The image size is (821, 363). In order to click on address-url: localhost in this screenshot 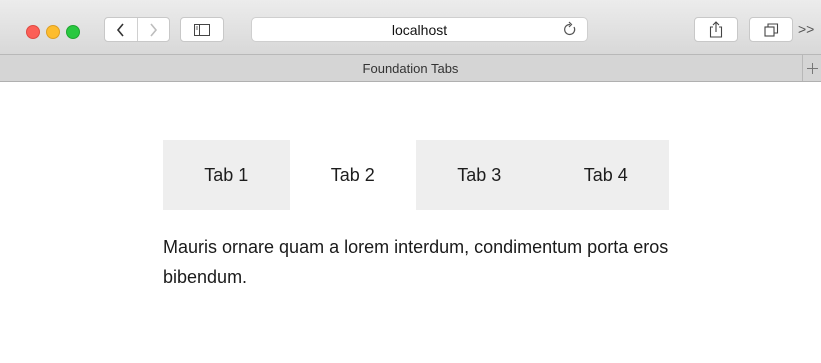, I will do `click(419, 30)`.